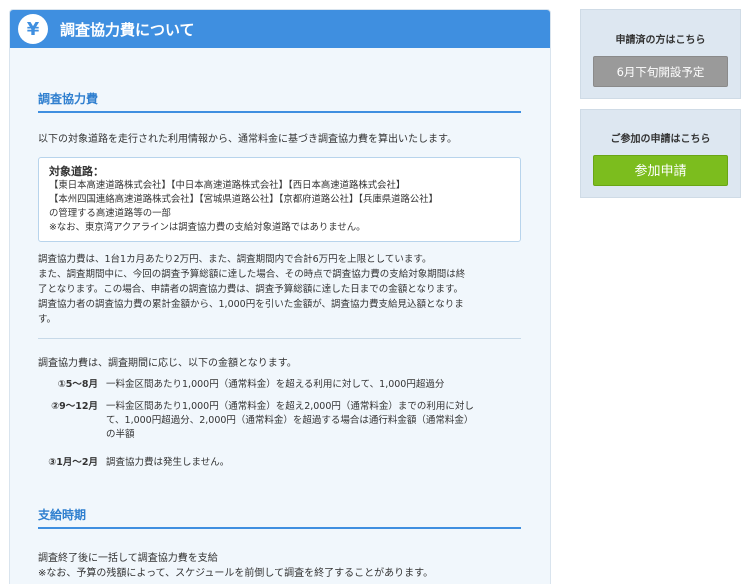  I want to click on road-line: の管理する高速道路等の一部, so click(110, 213).